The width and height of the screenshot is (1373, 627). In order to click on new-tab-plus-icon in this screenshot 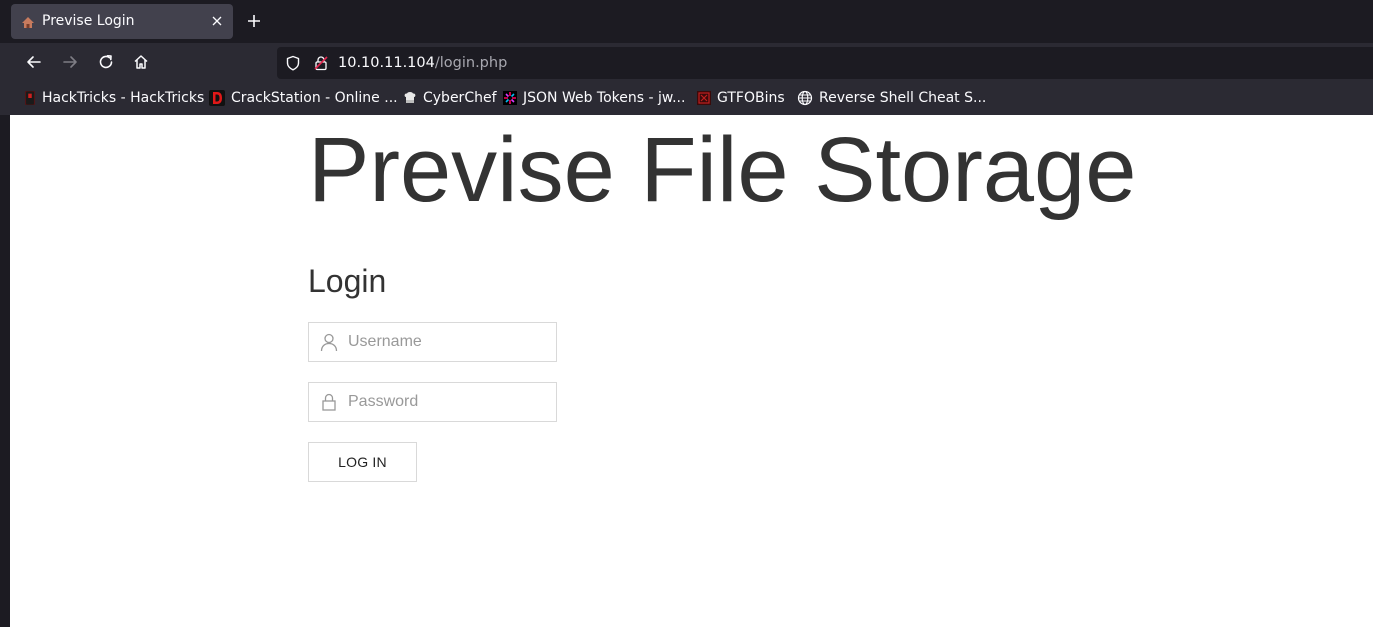, I will do `click(254, 21)`.